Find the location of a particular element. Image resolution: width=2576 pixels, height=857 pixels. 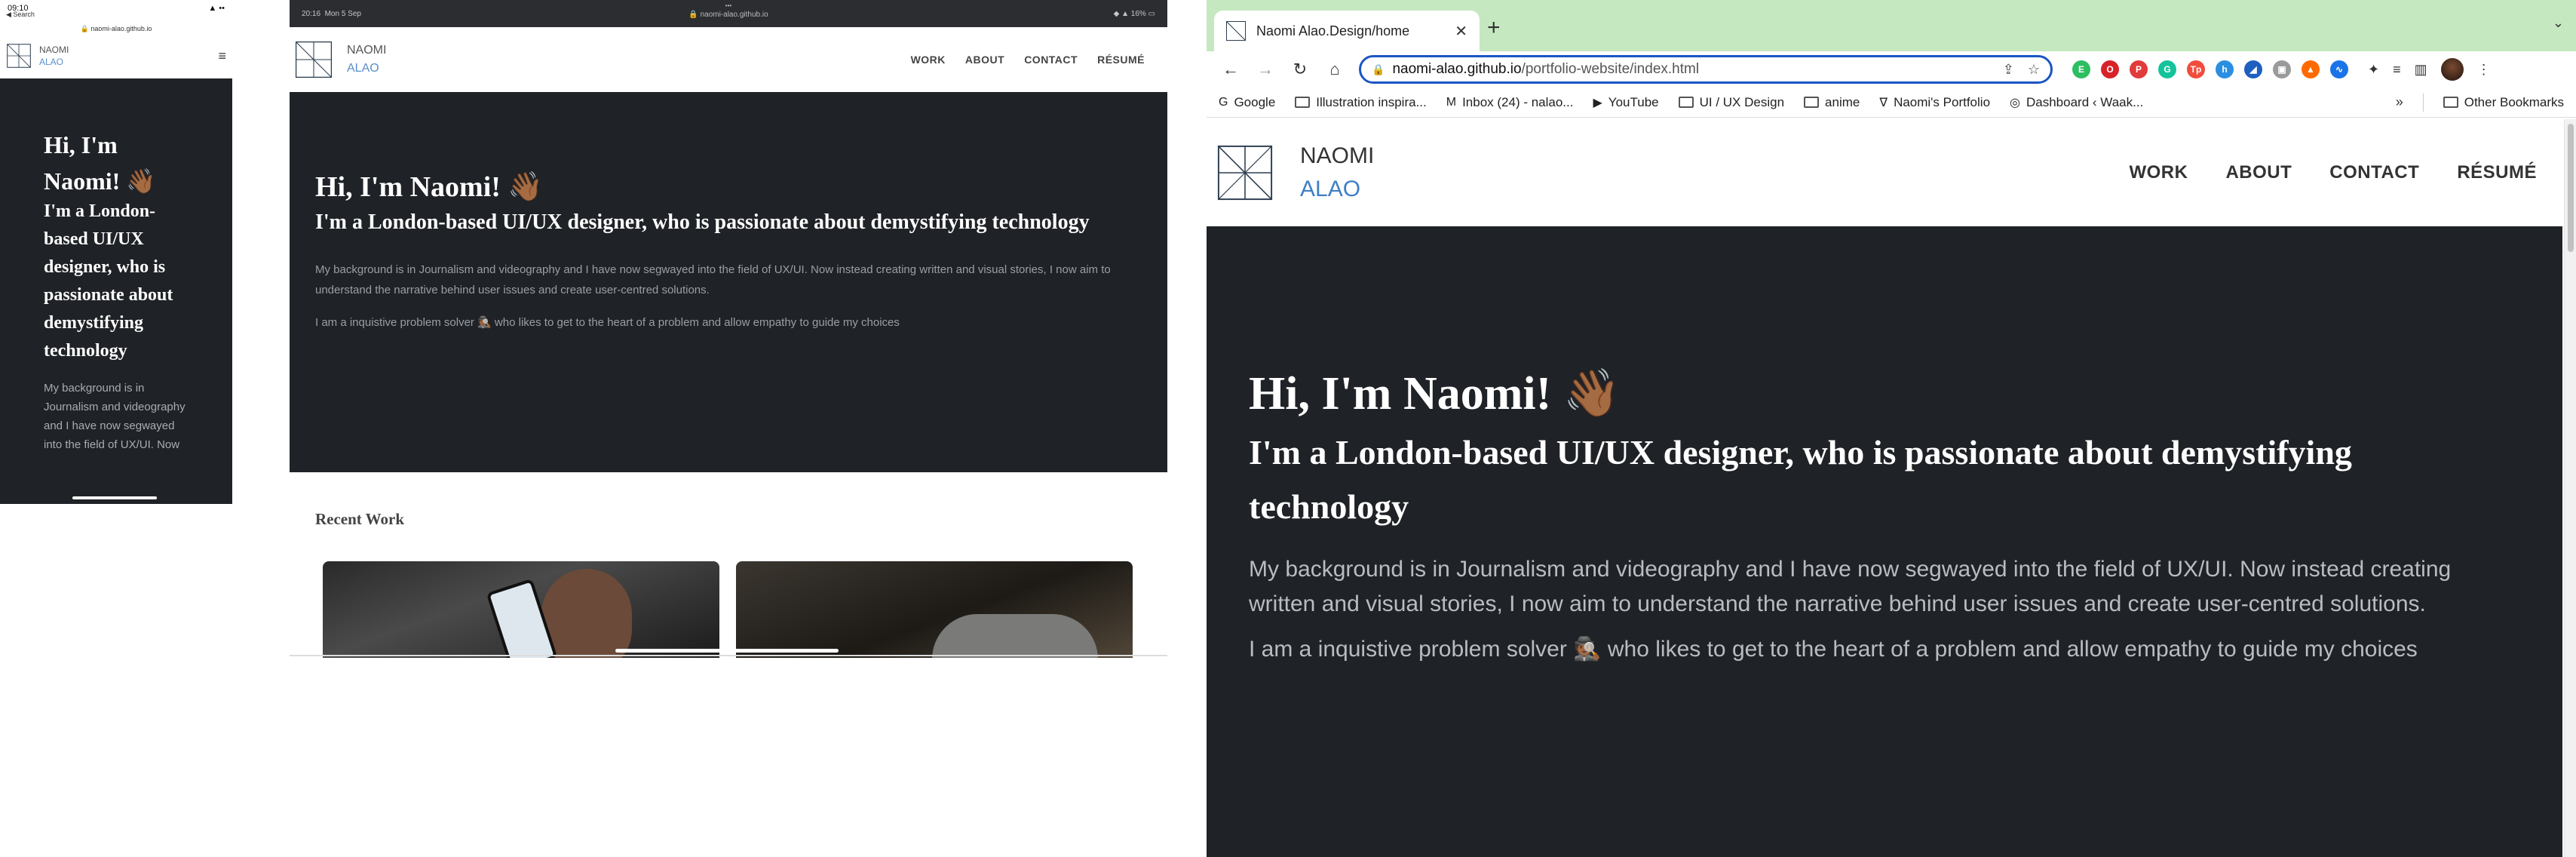

bookmarks-separator is located at coordinates (2423, 103).